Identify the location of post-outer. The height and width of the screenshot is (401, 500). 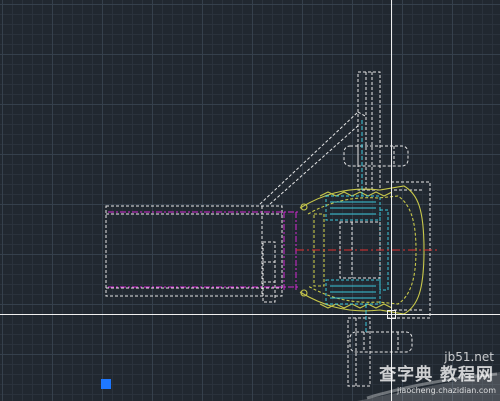
(369, 131).